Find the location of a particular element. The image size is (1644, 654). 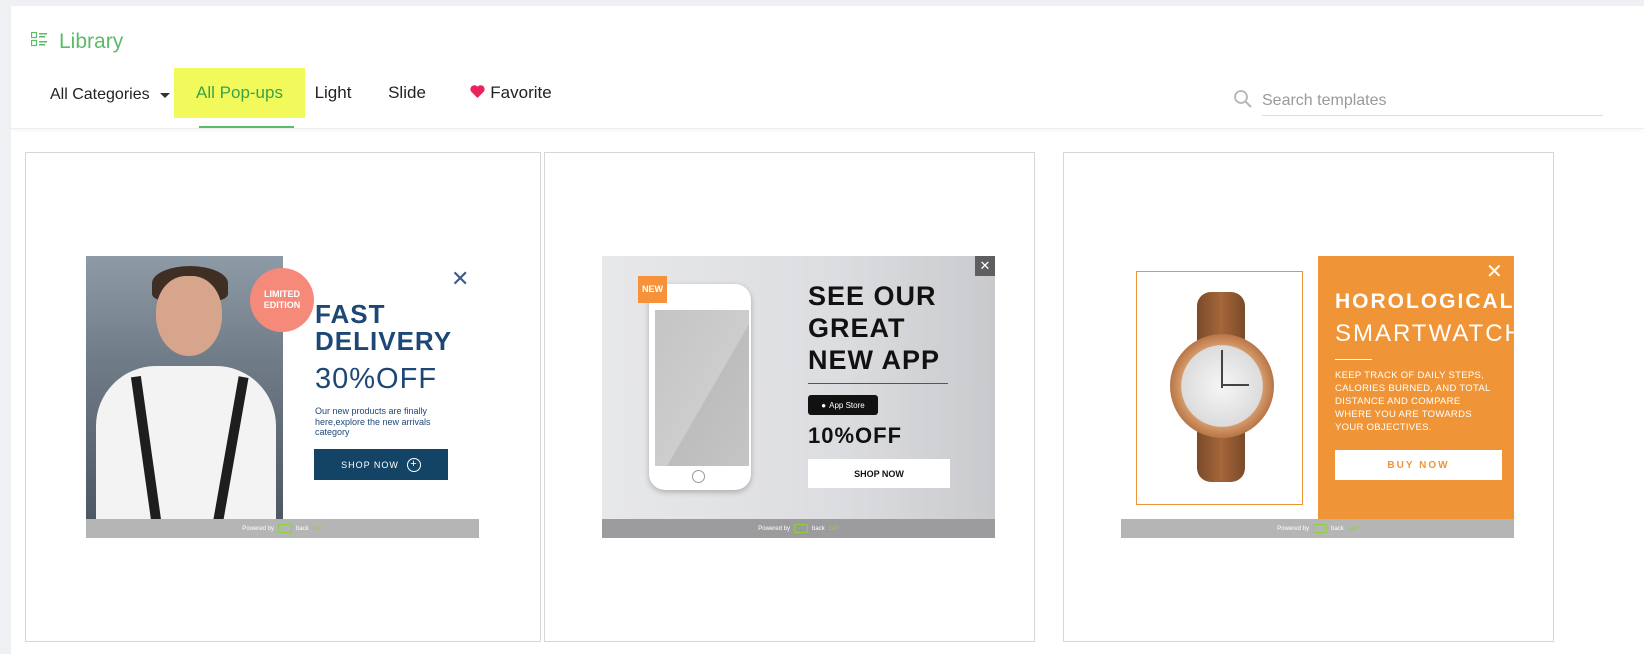

popup-headline: HOROLOGICAL is located at coordinates (1424, 301).